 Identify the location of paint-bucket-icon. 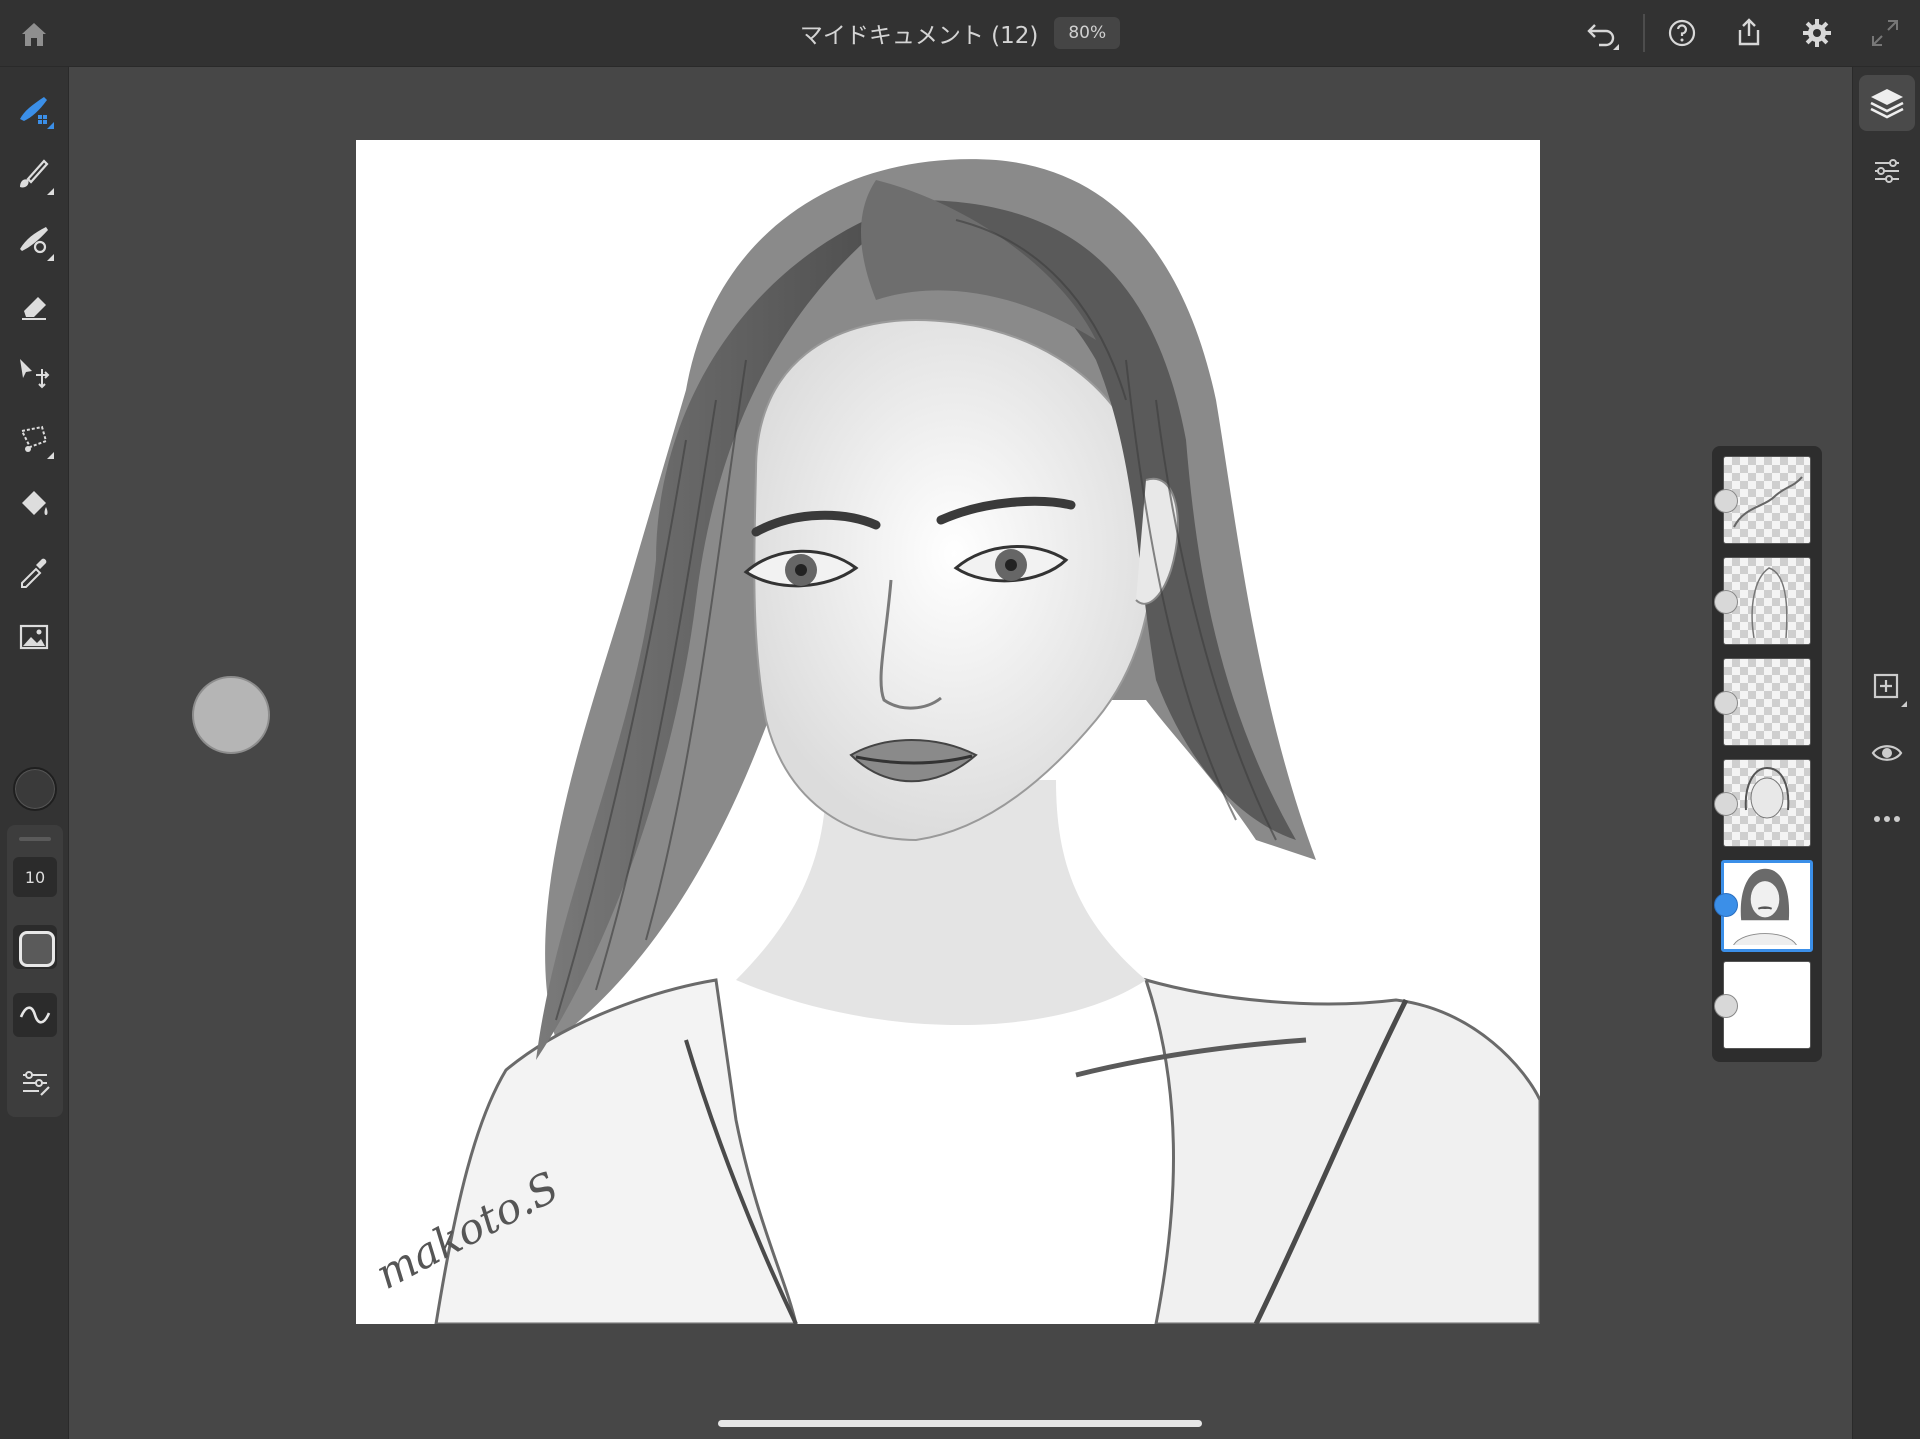
(35, 503).